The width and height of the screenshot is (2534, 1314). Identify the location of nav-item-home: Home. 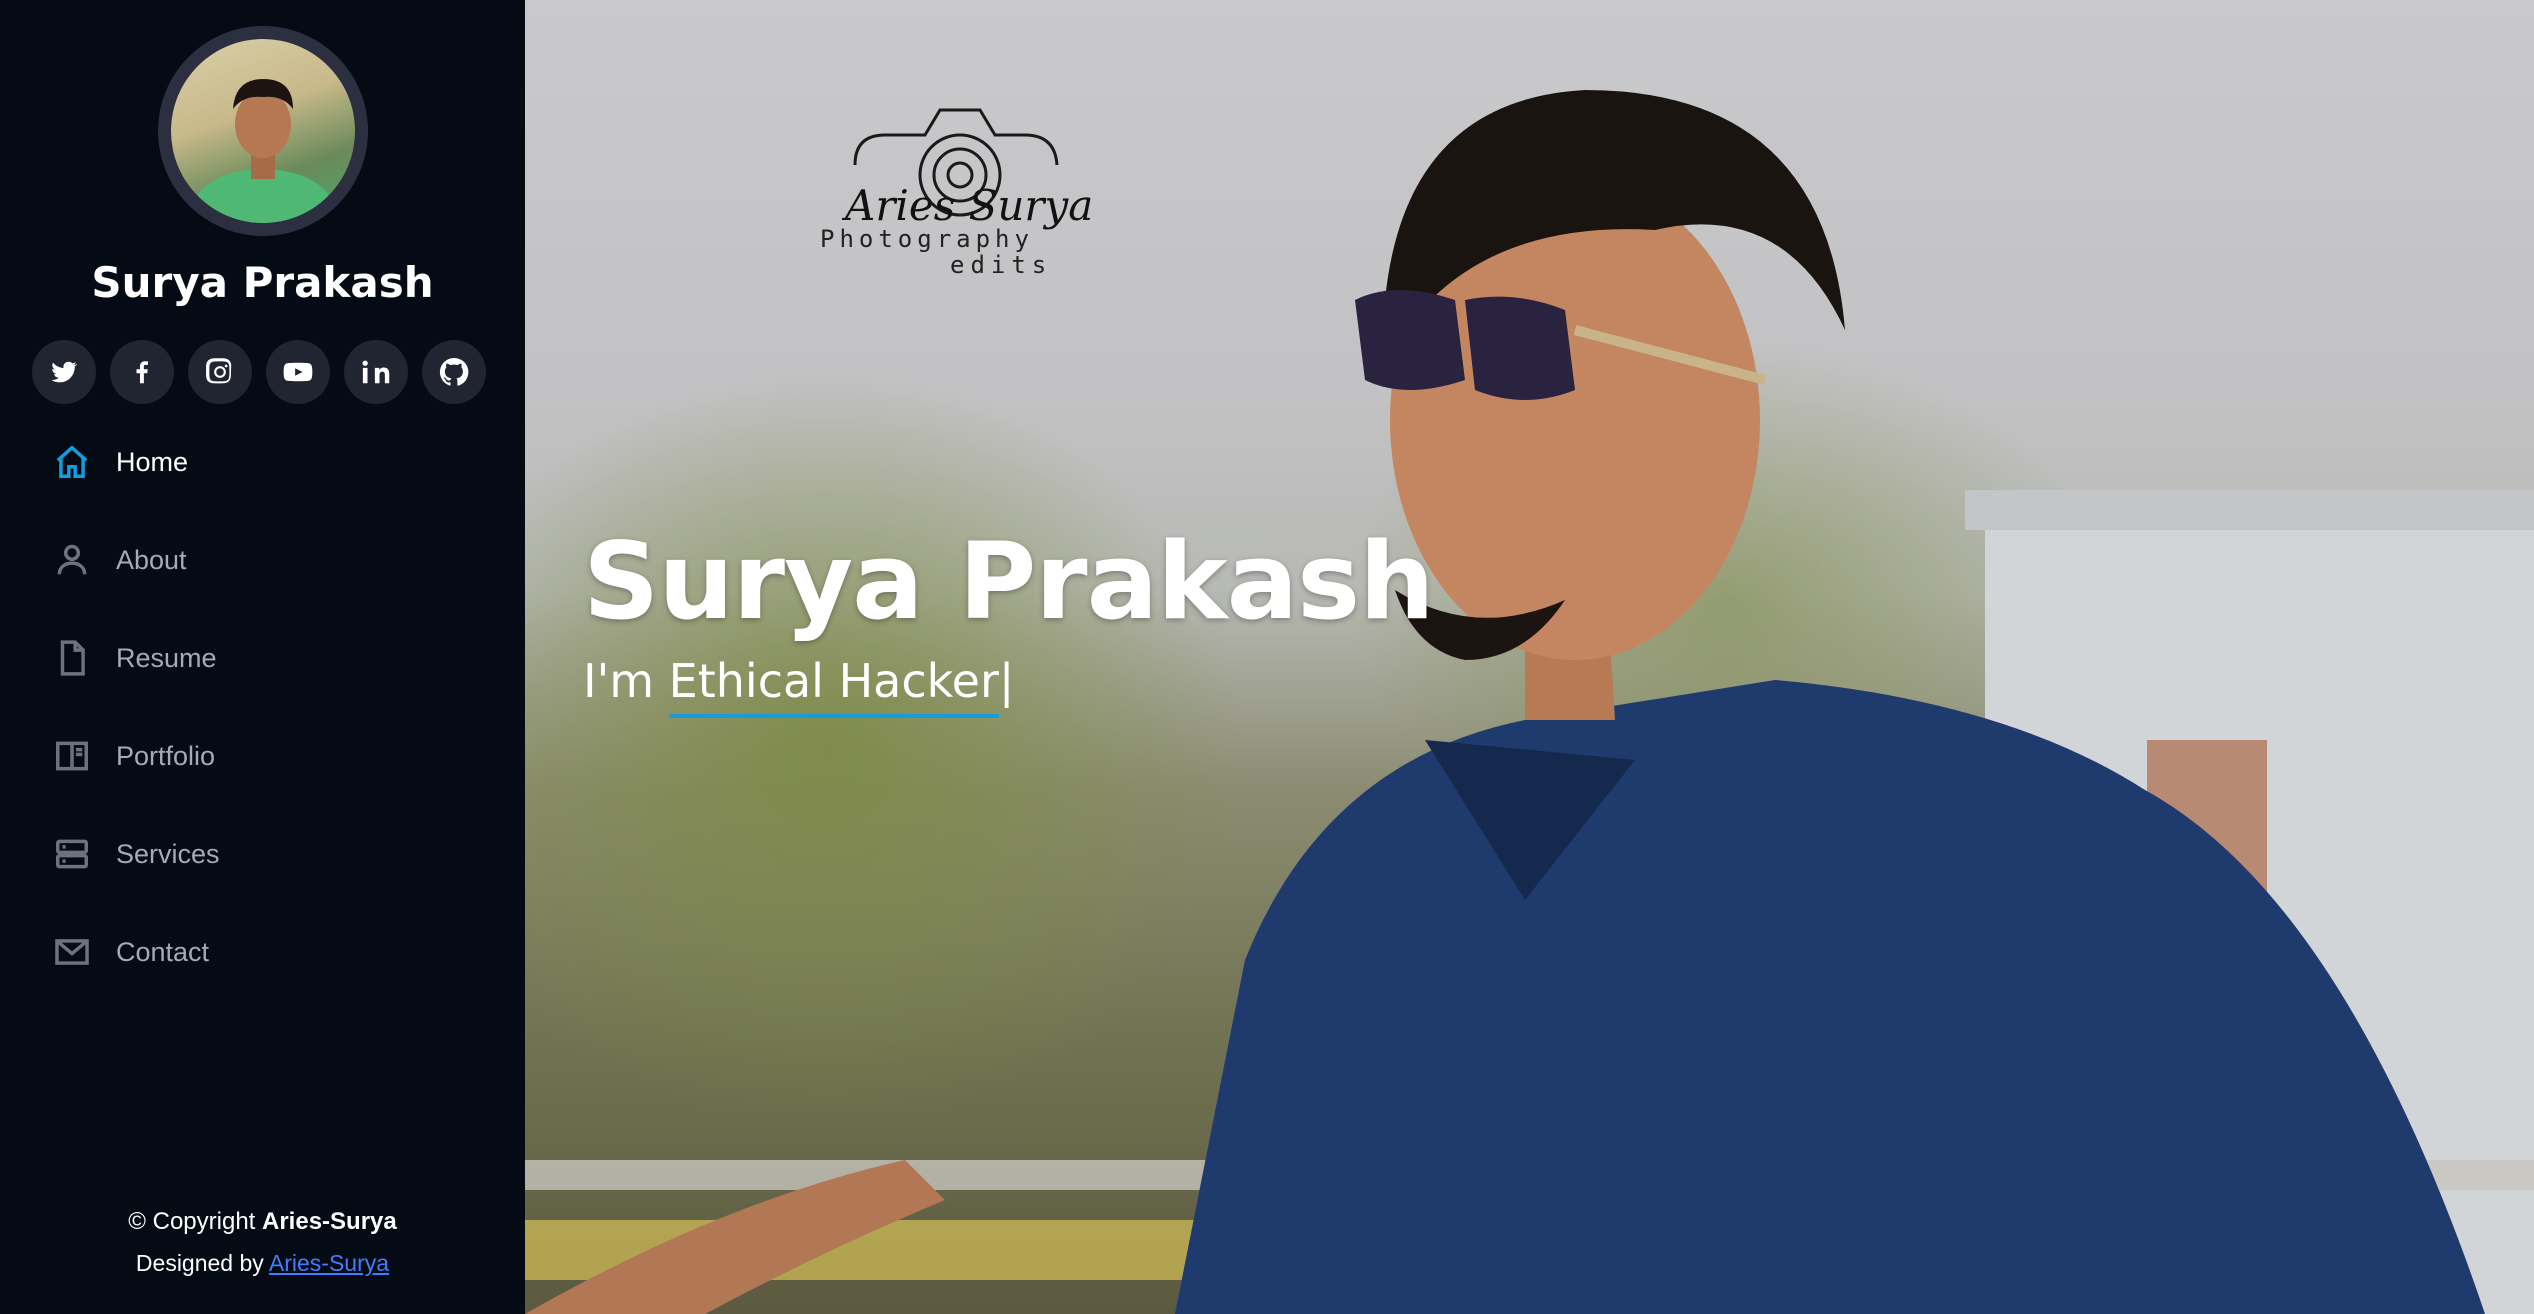
(120, 462).